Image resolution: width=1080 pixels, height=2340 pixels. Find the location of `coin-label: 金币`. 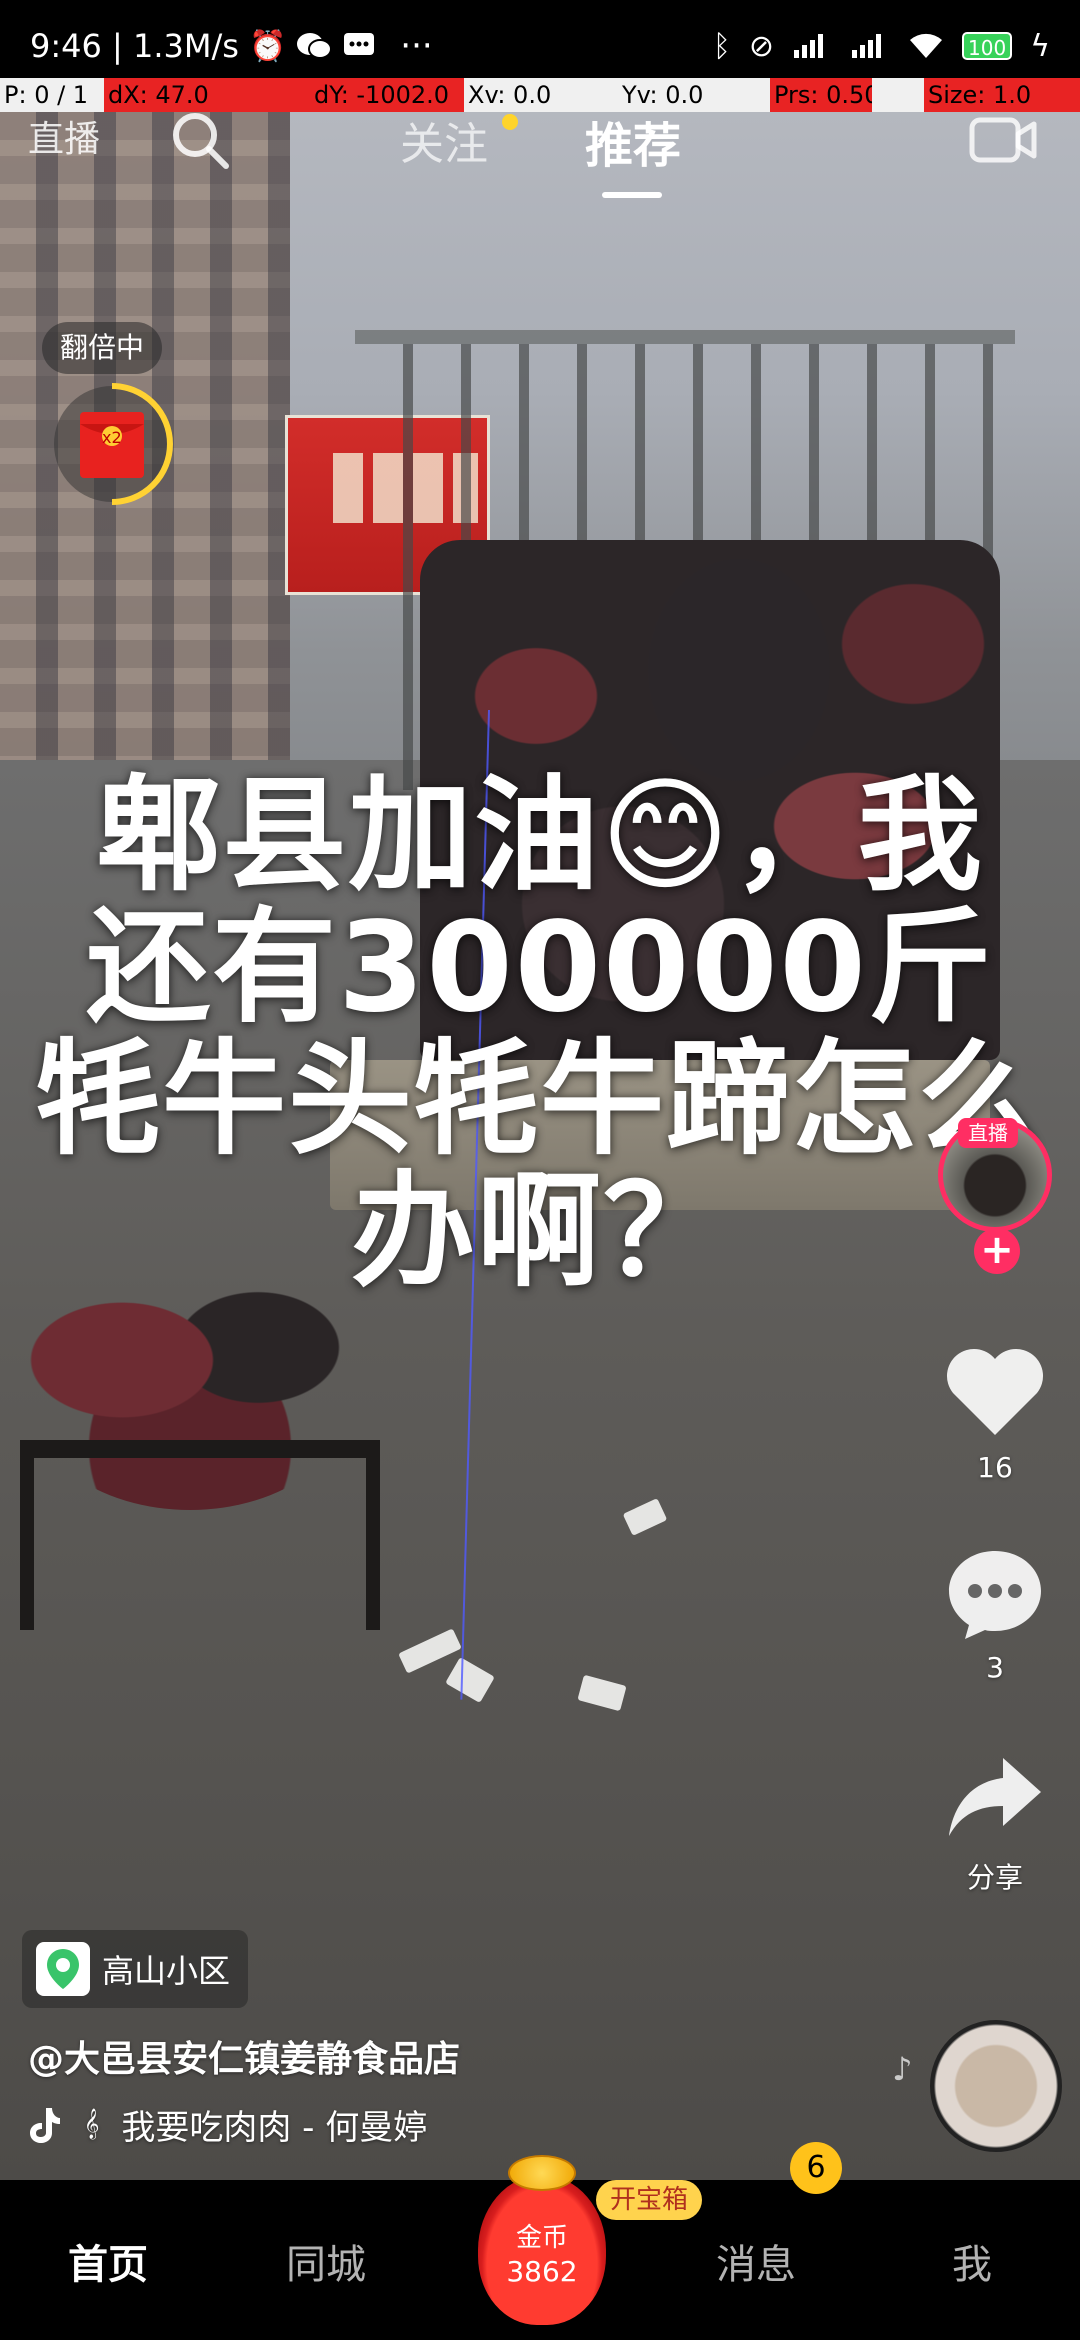

coin-label: 金币 is located at coordinates (541, 2238).